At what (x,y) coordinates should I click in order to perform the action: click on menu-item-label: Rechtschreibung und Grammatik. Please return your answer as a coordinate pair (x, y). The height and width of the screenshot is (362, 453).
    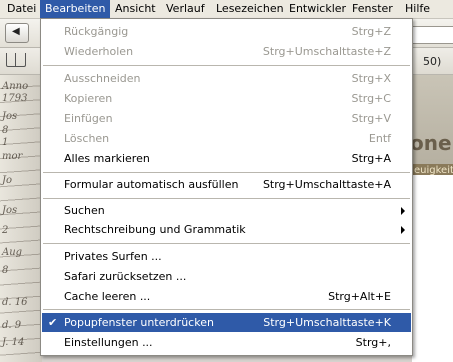
    Looking at the image, I should click on (155, 229).